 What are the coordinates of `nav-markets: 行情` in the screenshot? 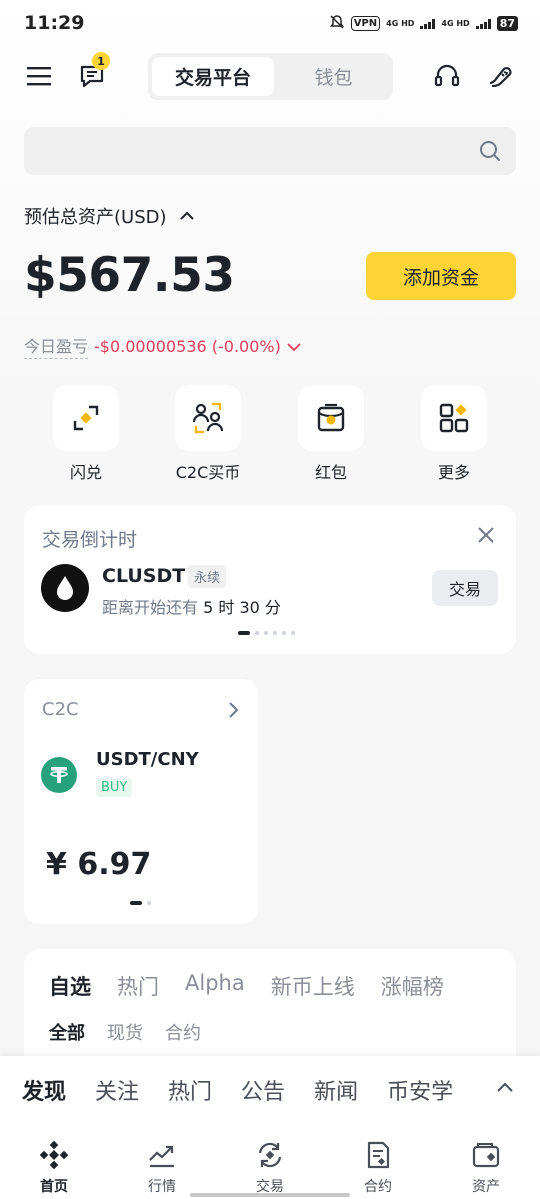 It's located at (162, 1167).